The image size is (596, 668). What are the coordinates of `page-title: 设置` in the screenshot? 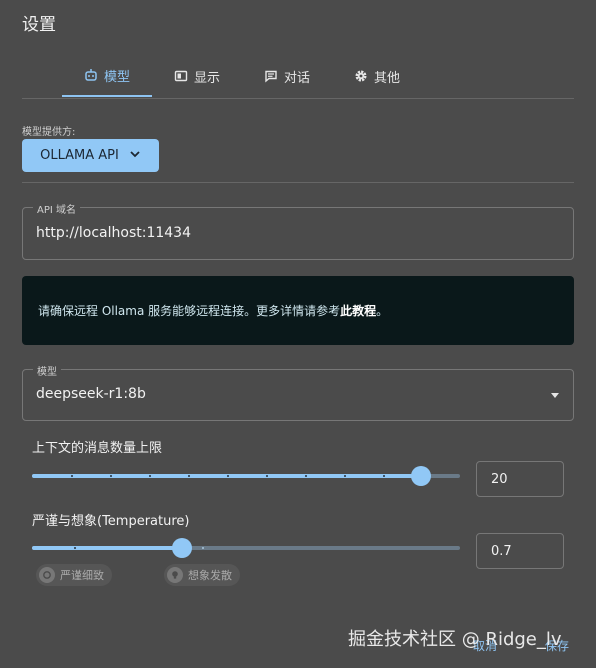 It's located at (39, 25).